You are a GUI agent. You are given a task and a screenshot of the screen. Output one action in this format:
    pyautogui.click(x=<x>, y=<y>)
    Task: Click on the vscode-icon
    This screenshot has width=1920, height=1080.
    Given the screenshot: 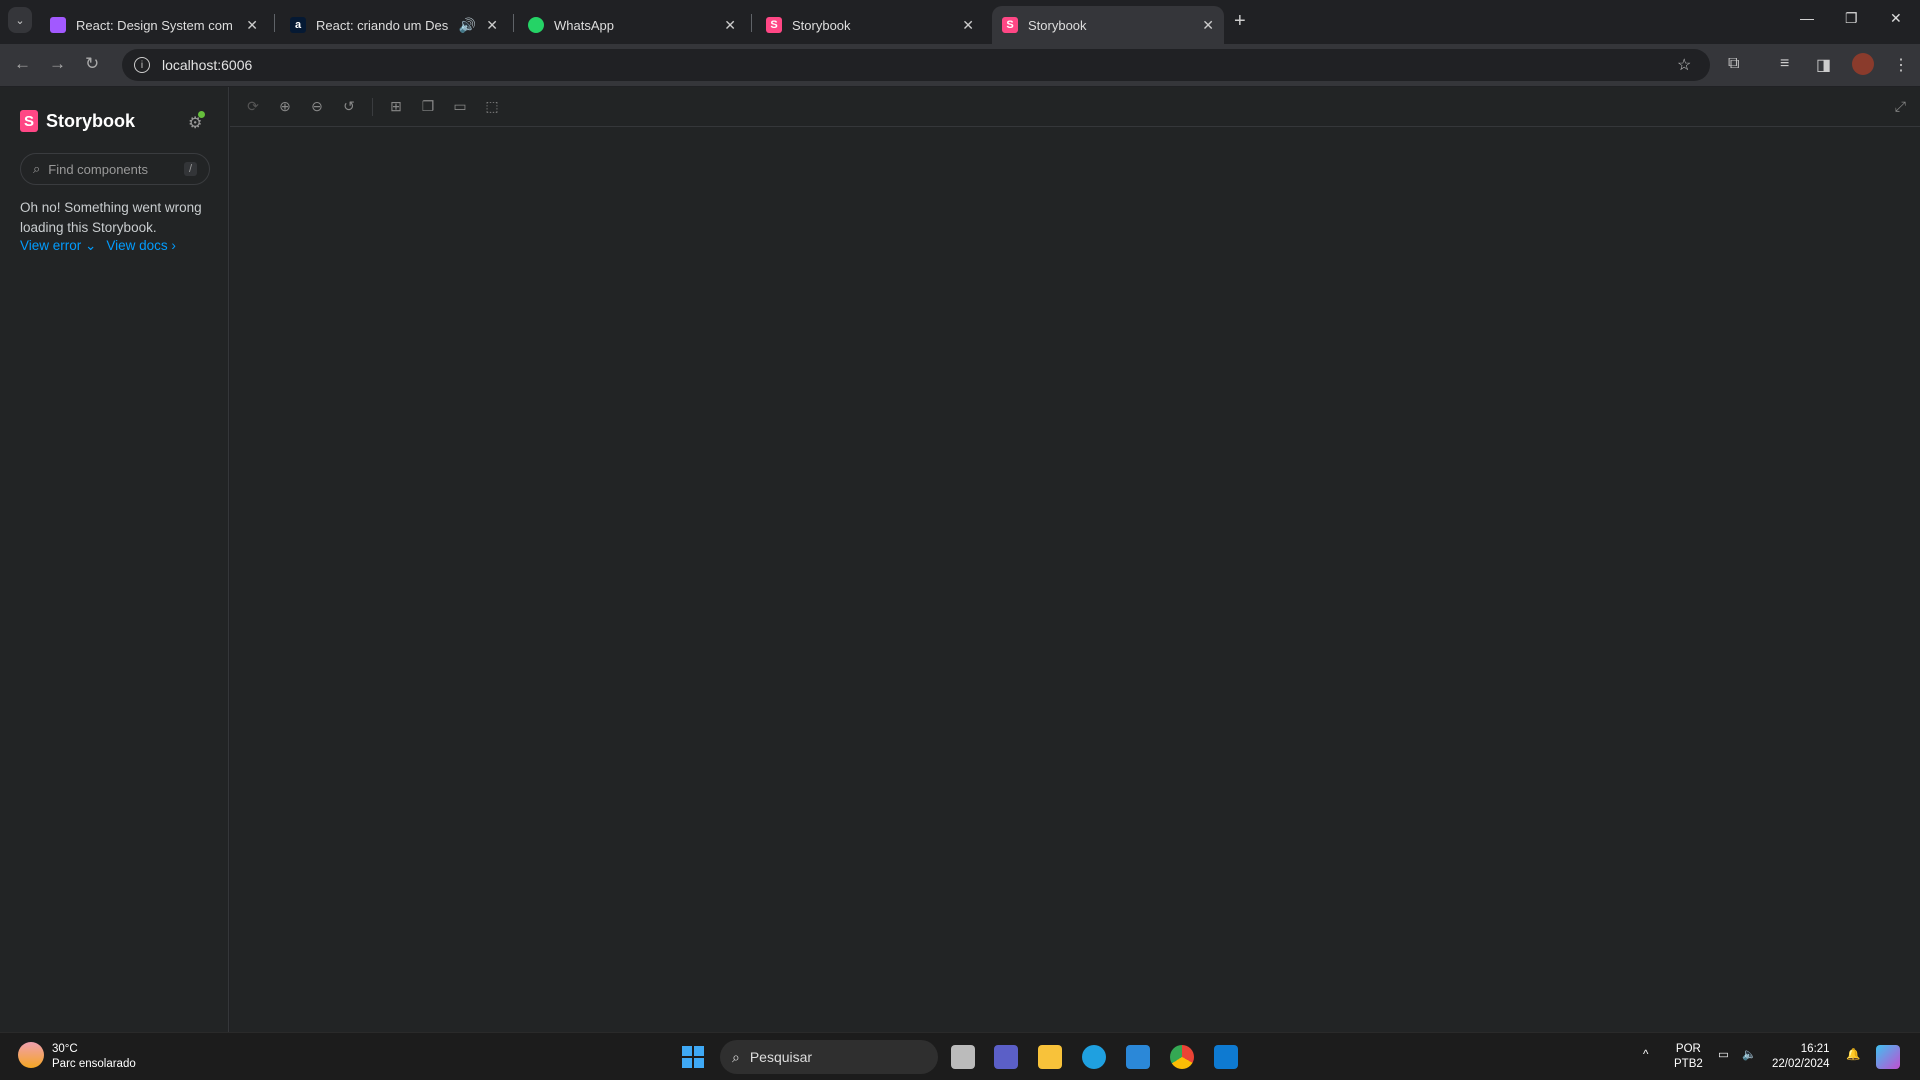 What is the action you would take?
    pyautogui.click(x=1226, y=1057)
    